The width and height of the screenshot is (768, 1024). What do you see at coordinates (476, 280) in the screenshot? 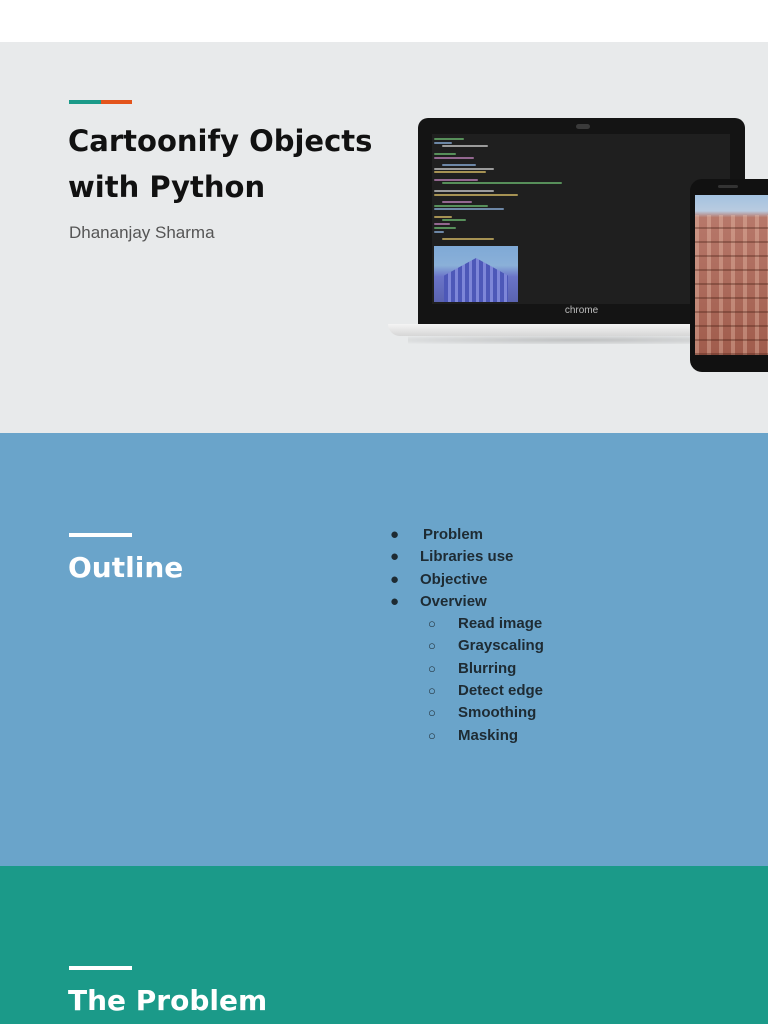
I see `palace-facade` at bounding box center [476, 280].